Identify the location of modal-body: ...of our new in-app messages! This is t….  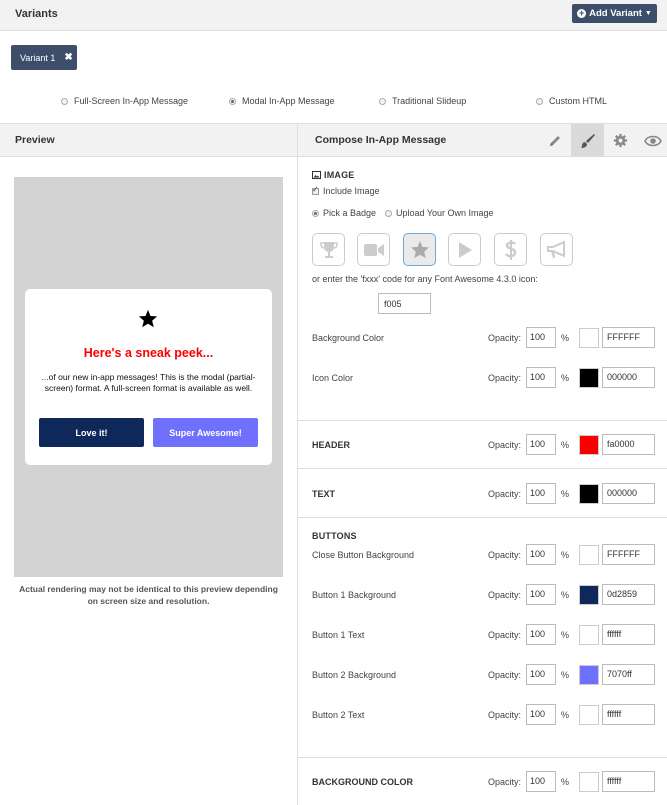
(148, 382).